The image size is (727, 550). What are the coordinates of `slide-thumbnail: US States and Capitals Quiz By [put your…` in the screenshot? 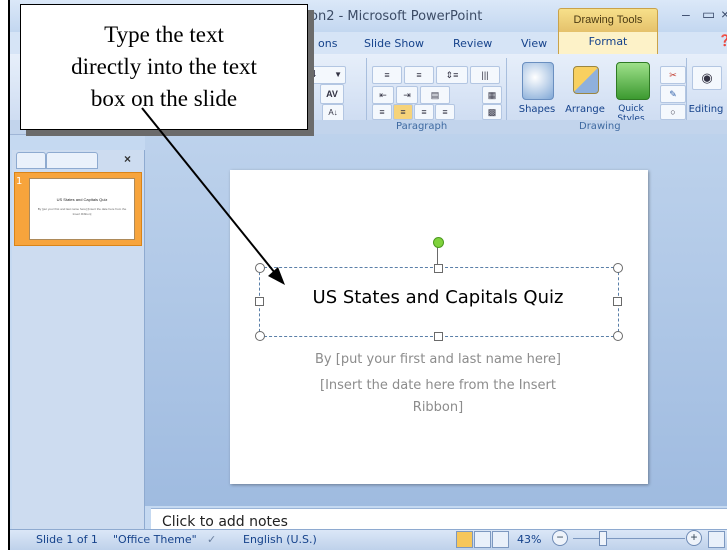 It's located at (82, 209).